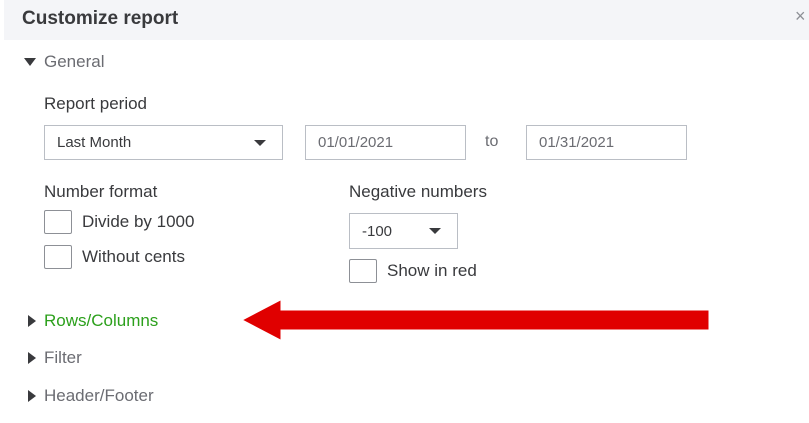 This screenshot has width=809, height=423. Describe the element at coordinates (606, 142) in the screenshot. I see `date-to-input: 01/31/2021` at that location.